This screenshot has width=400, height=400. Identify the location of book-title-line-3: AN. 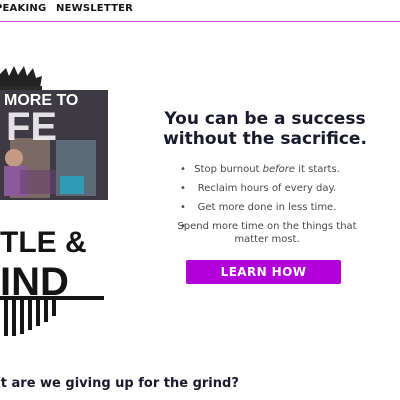
(18, 212).